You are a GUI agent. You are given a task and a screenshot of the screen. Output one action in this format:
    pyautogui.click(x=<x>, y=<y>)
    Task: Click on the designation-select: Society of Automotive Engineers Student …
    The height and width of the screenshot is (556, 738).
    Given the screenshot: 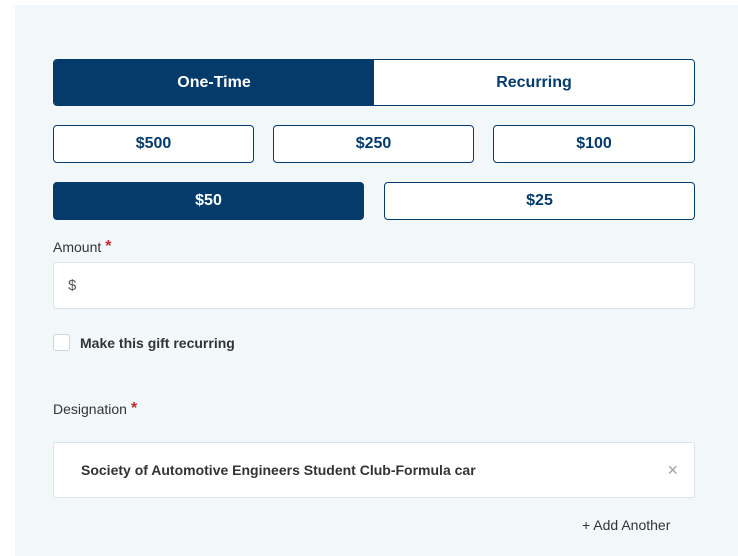 What is the action you would take?
    pyautogui.click(x=374, y=470)
    